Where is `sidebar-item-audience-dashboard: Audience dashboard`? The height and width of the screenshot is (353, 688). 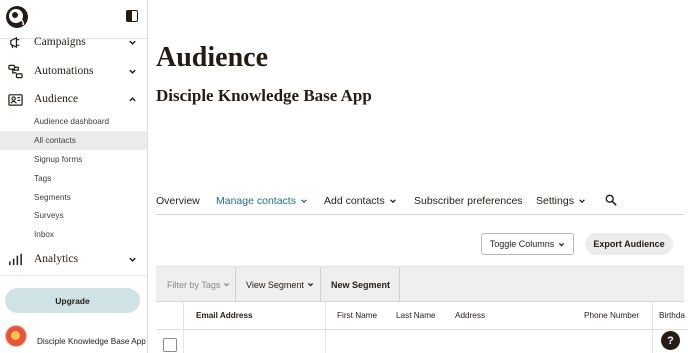 sidebar-item-audience-dashboard: Audience dashboard is located at coordinates (73, 121).